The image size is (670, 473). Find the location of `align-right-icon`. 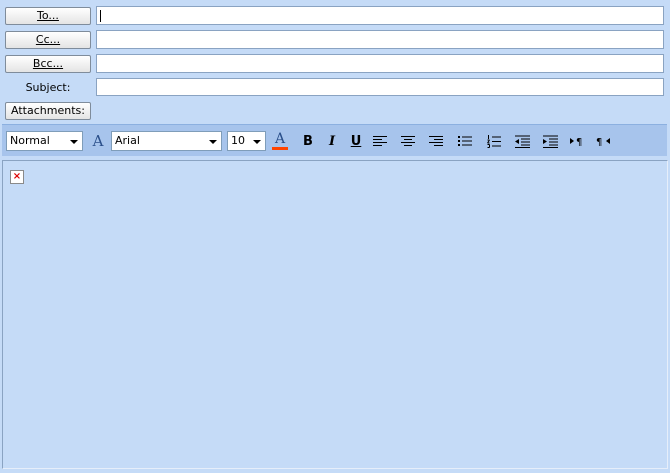

align-right-icon is located at coordinates (436, 141).